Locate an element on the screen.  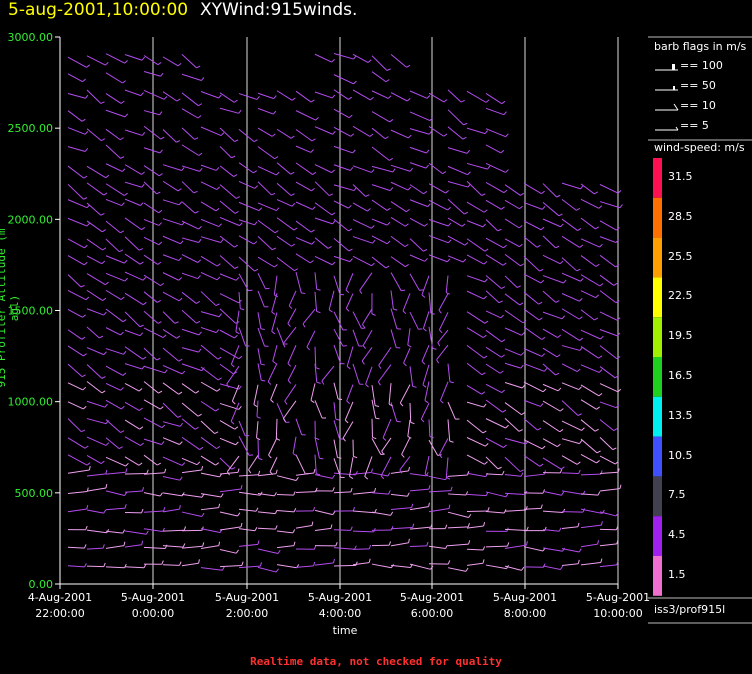
x-tick-time: 6:00:00 is located at coordinates (432, 613).